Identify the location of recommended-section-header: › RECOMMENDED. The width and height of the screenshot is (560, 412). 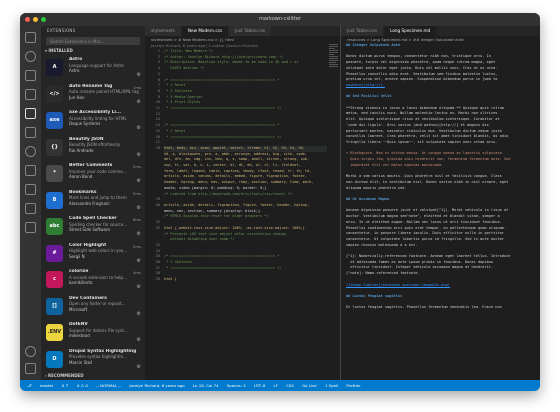
(93, 376).